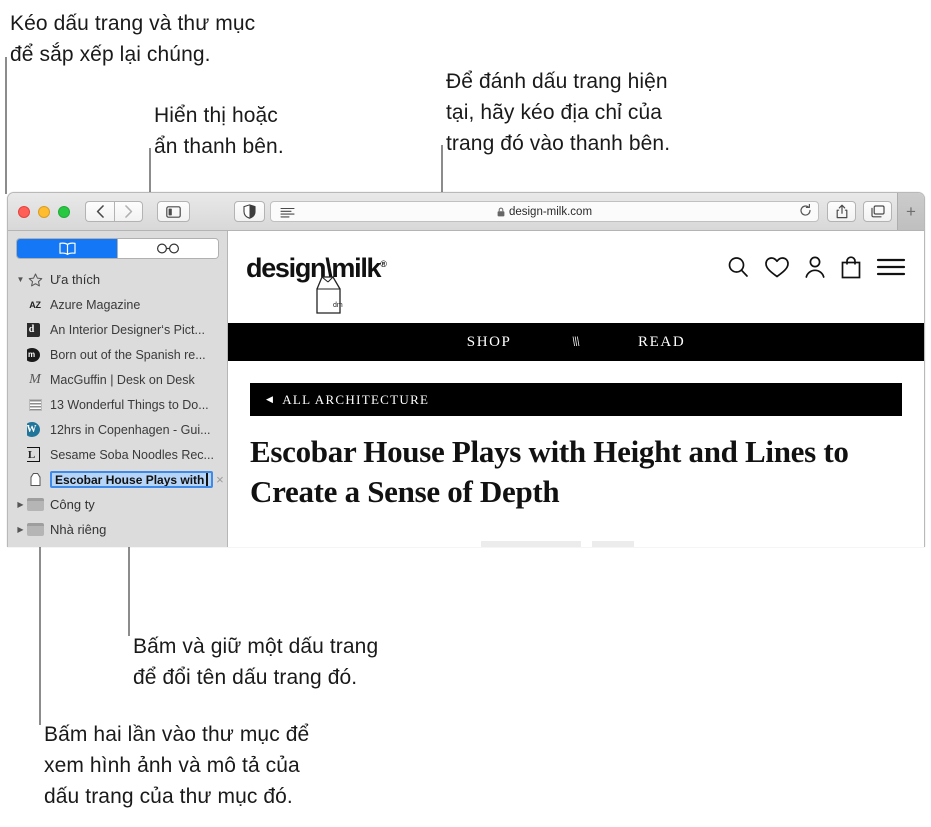  I want to click on text-caret, so click(207, 479).